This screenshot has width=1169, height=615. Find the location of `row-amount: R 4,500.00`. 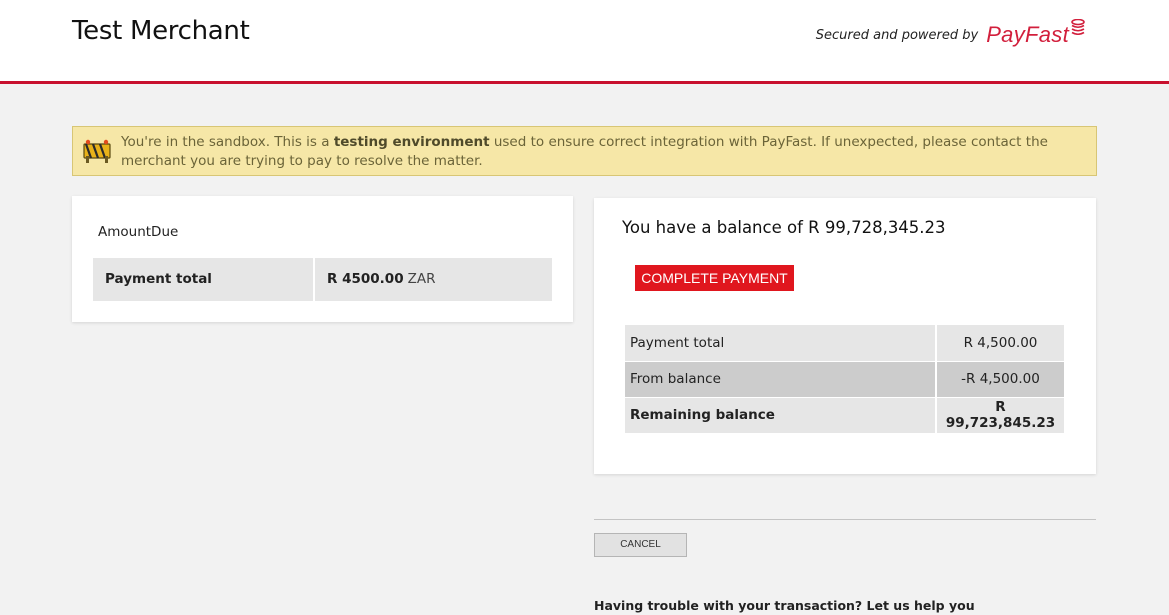

row-amount: R 4,500.00 is located at coordinates (999, 343).